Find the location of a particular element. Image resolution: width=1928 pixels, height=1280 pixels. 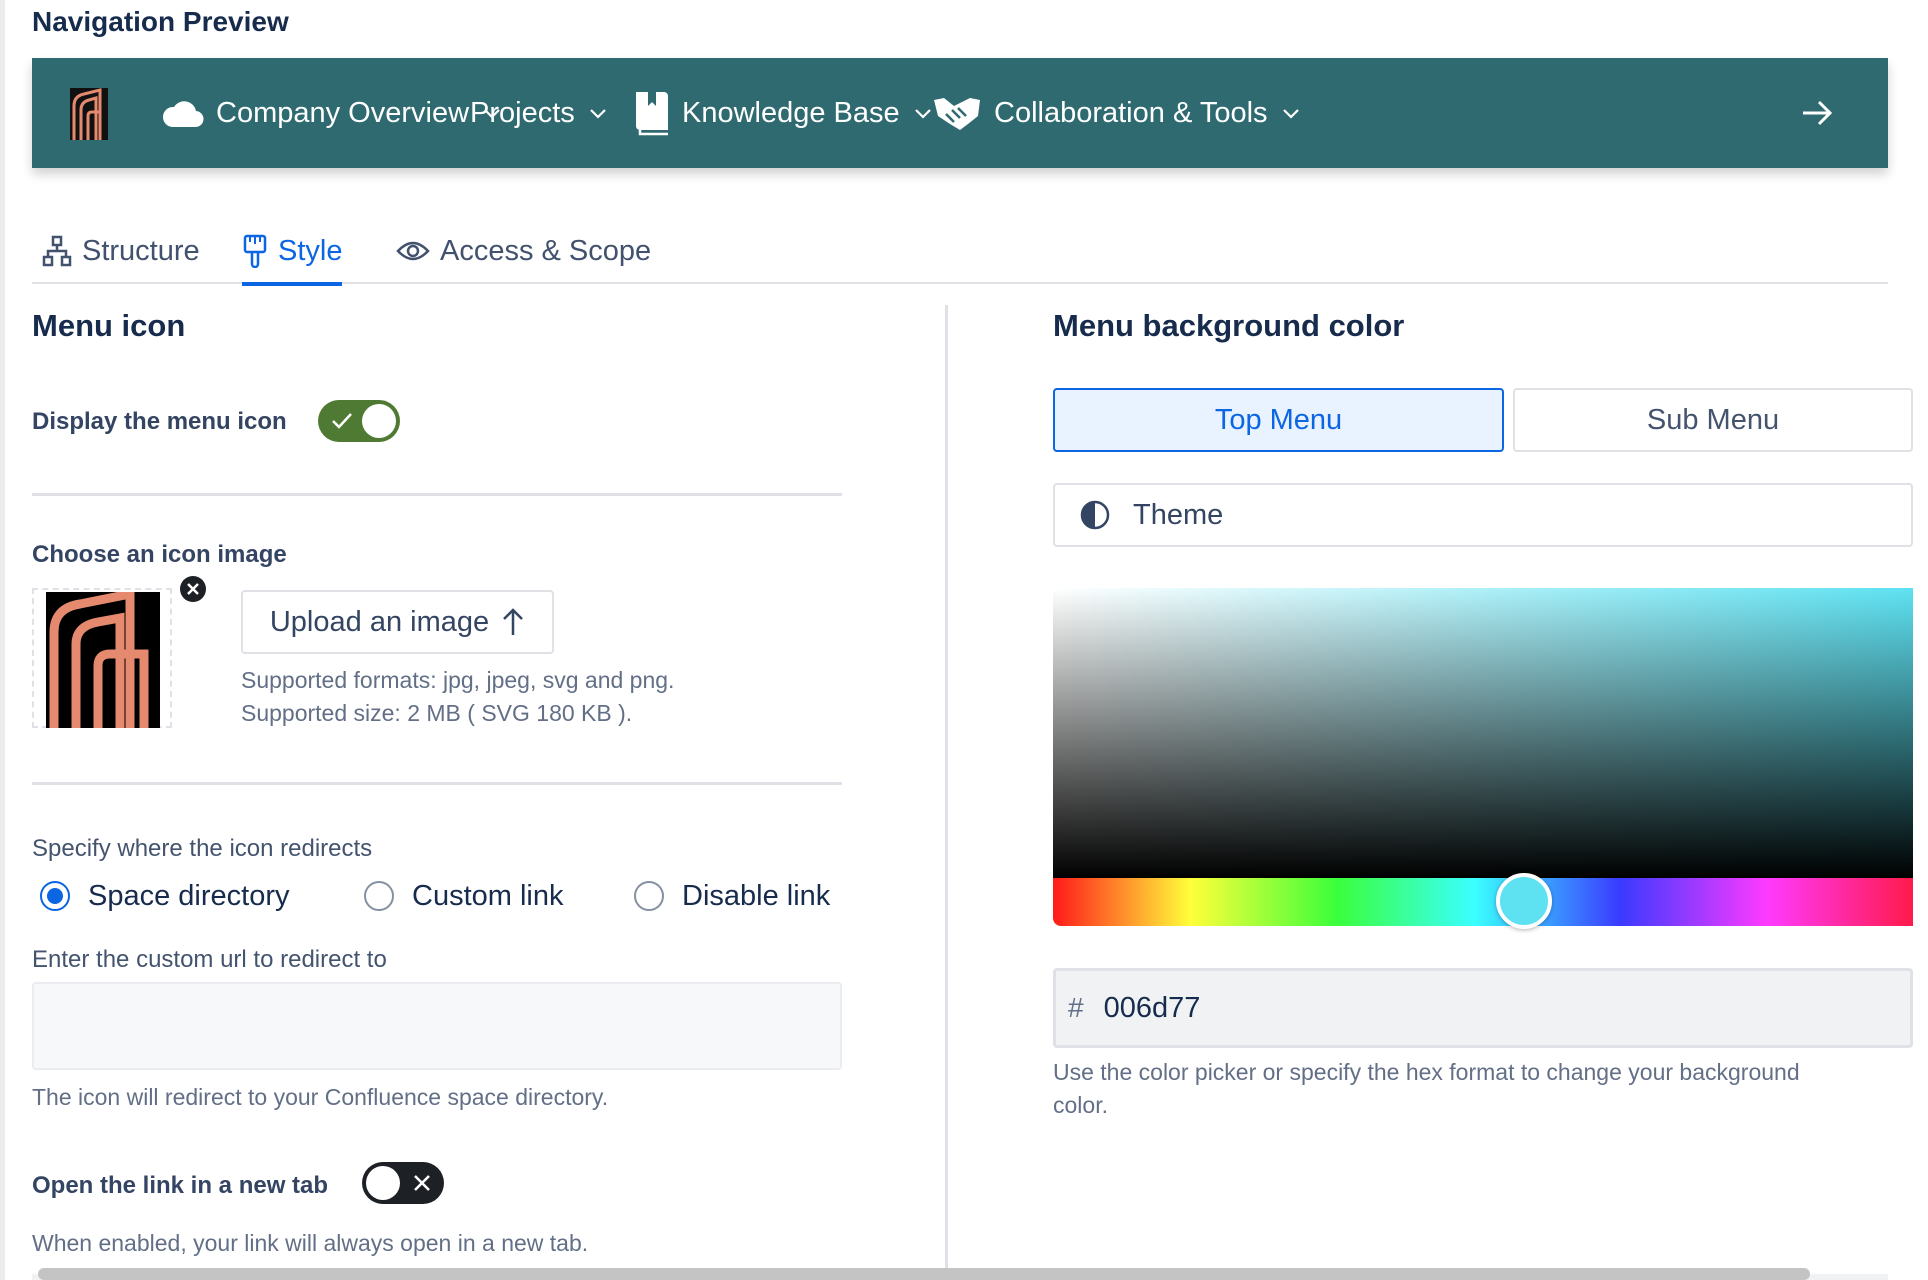

menu-logo-icon is located at coordinates (89, 114).